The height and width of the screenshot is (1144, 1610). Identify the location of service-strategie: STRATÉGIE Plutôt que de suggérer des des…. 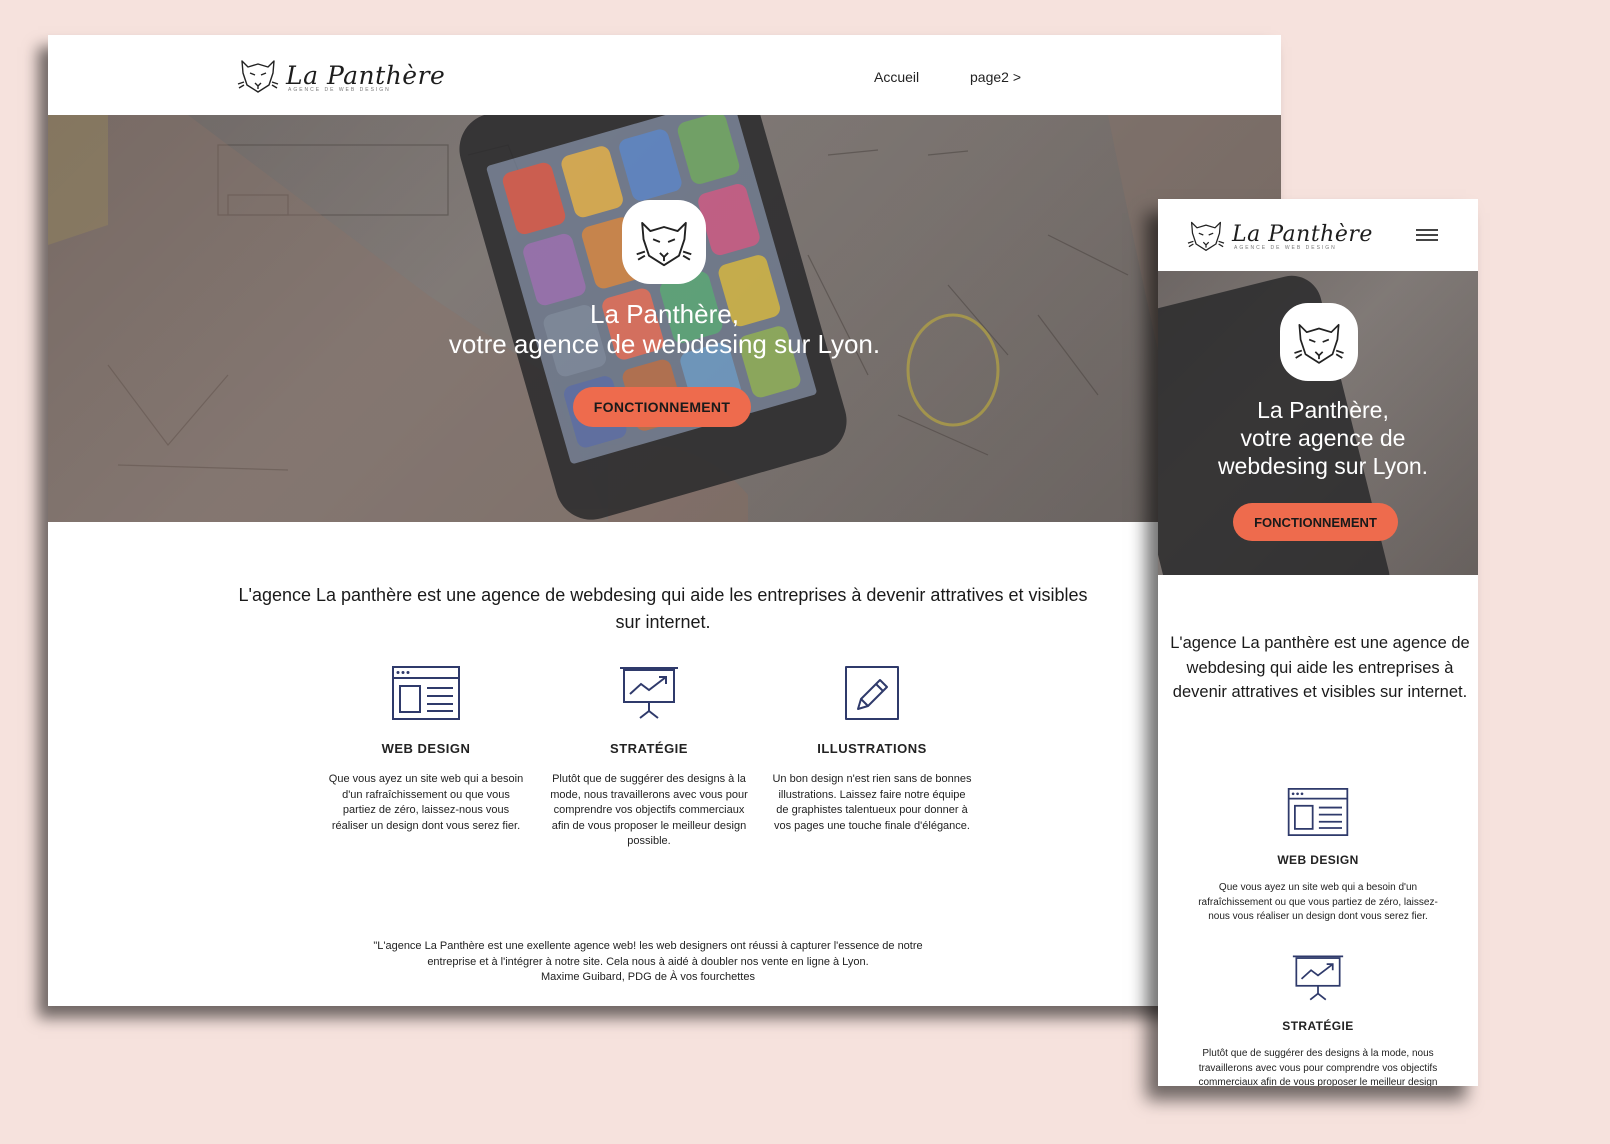
(649, 756).